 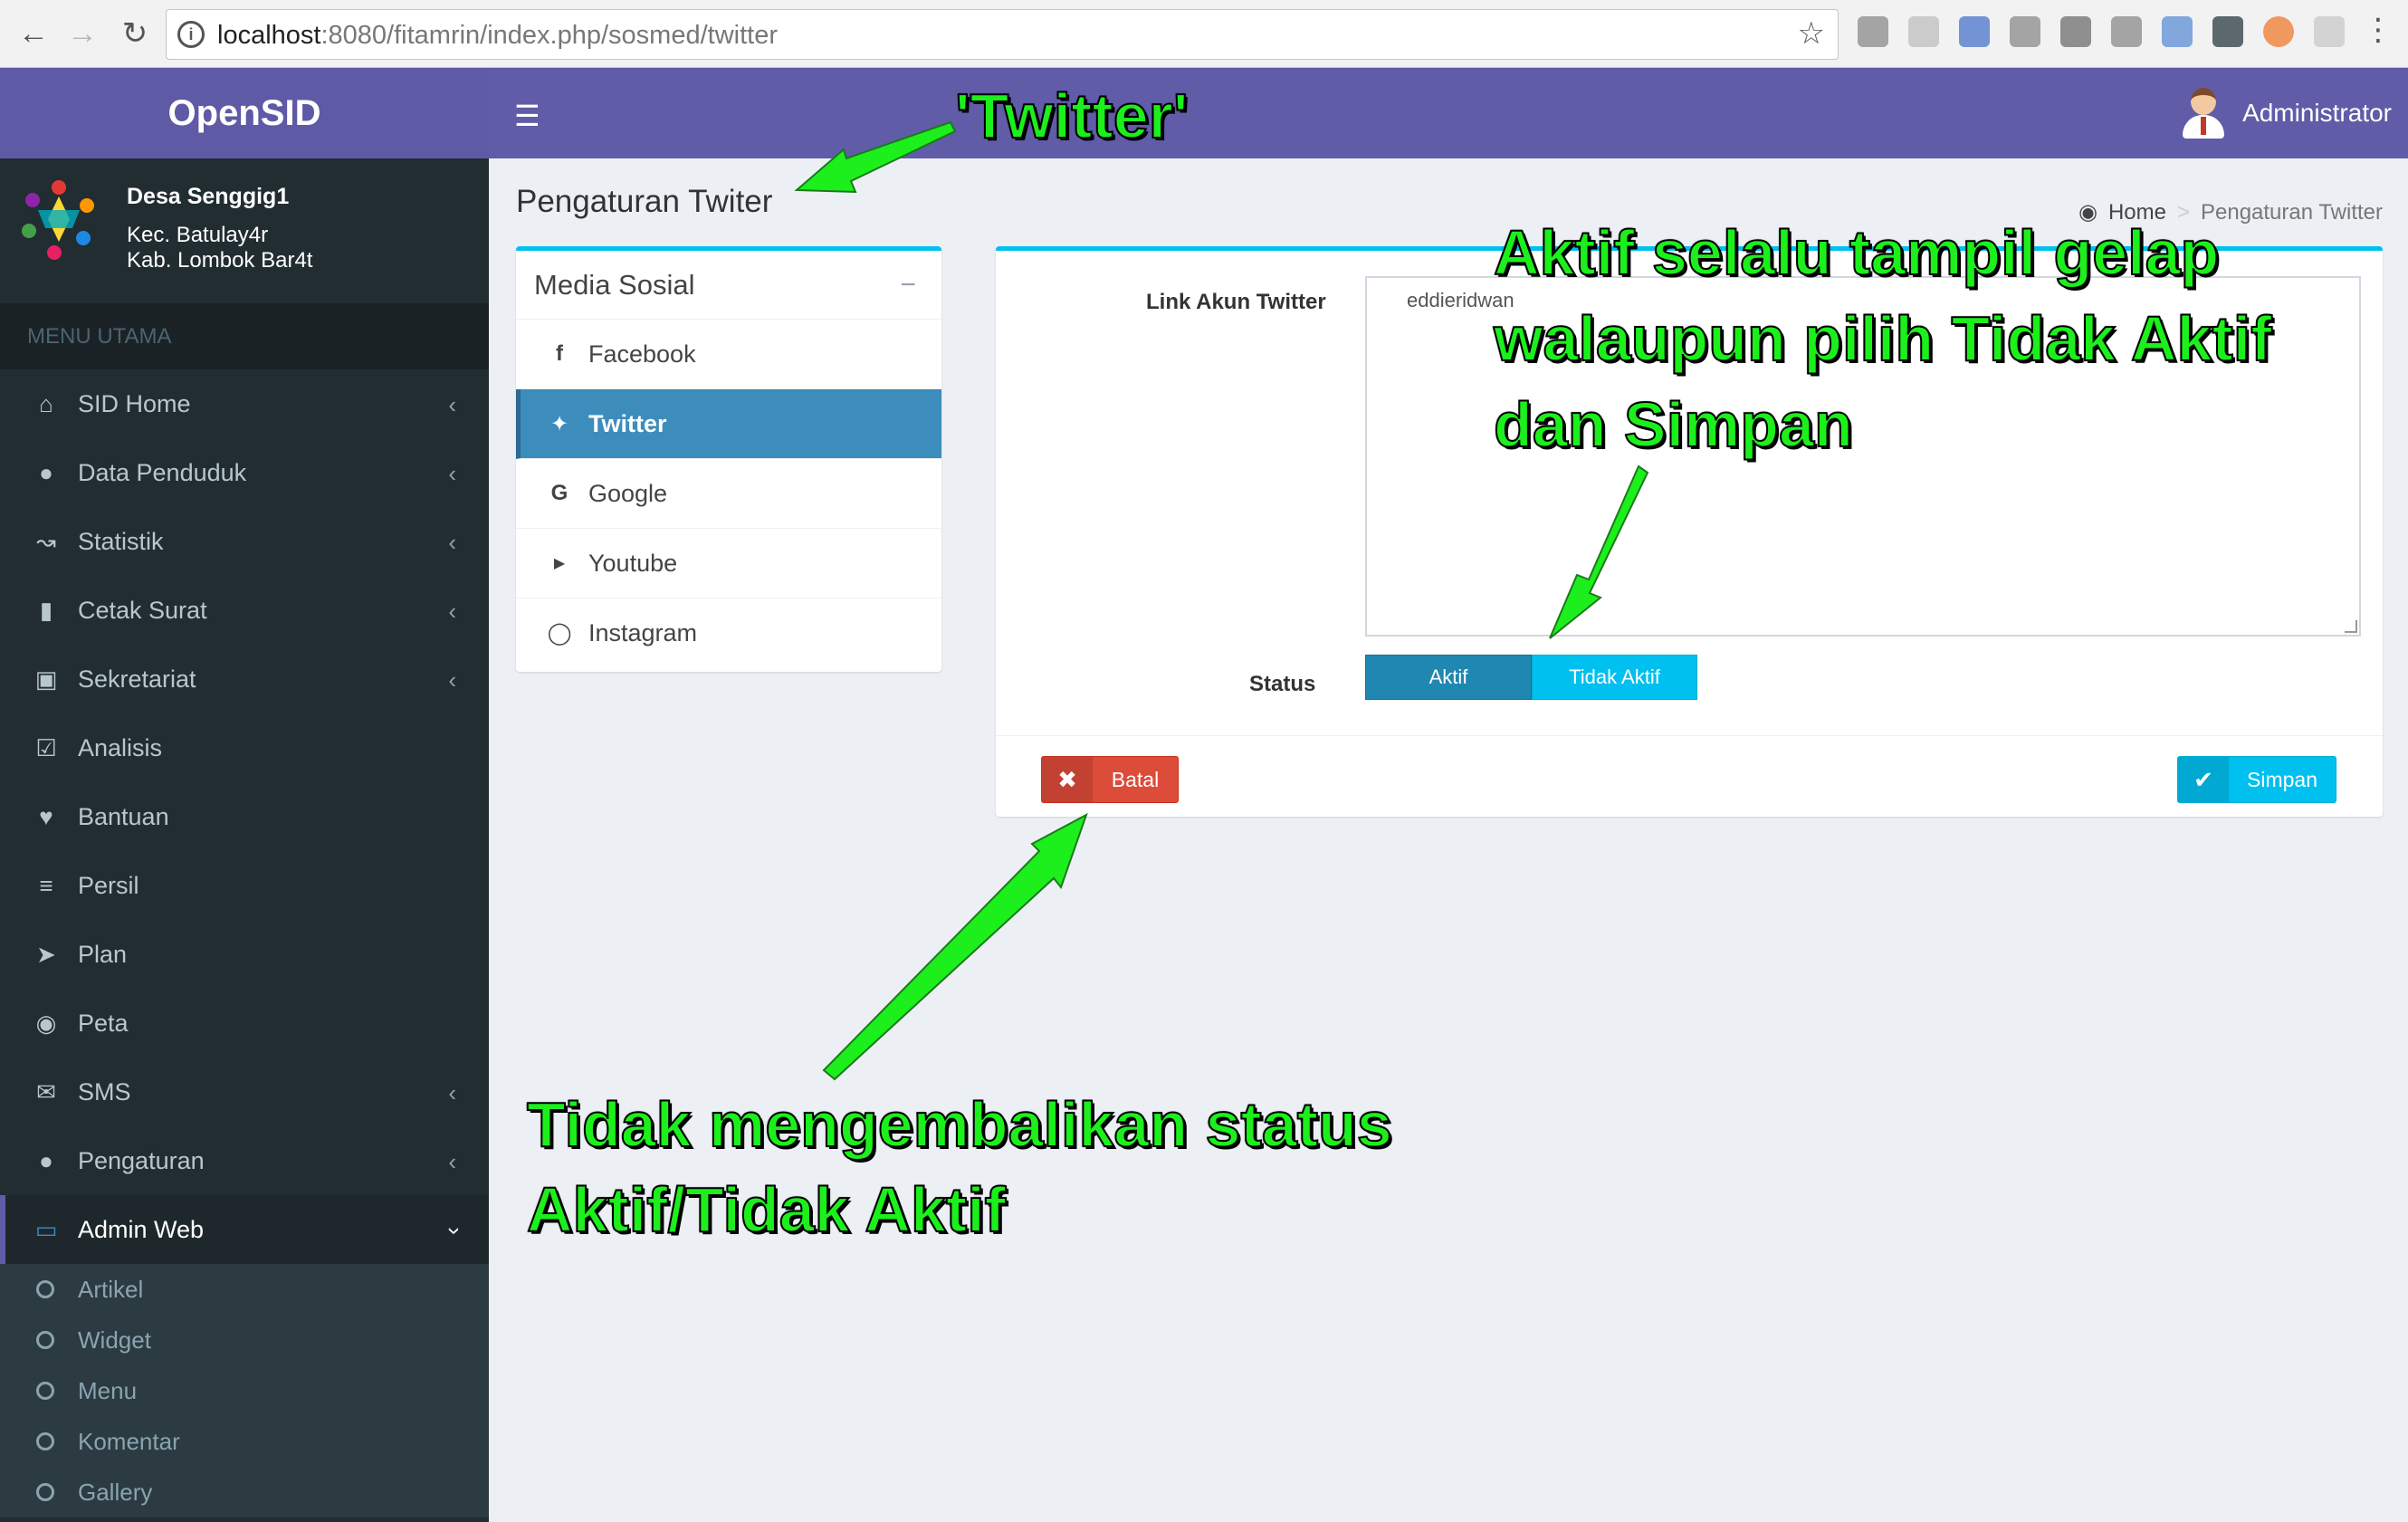 I want to click on reload-icon: ↻, so click(x=135, y=33).